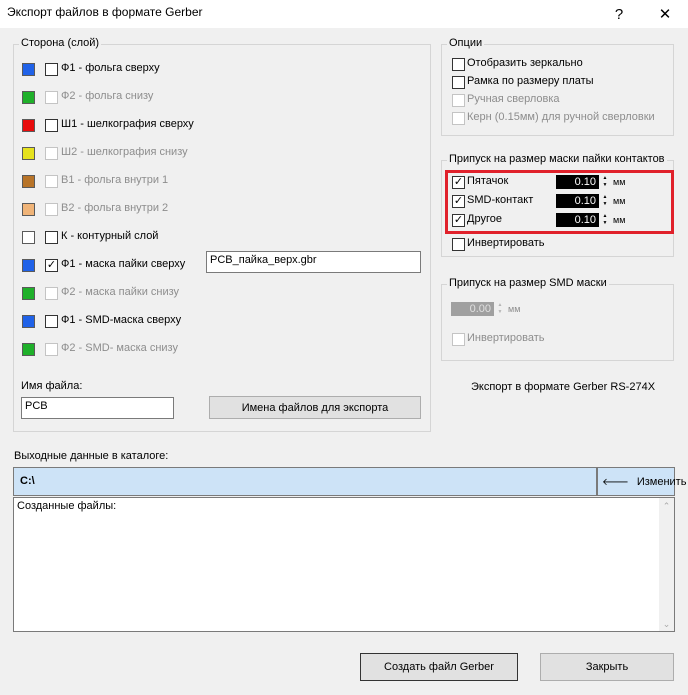 This screenshot has height=695, width=688. Describe the element at coordinates (119, 348) in the screenshot. I see `layer-label: Ф2 - SMD- маска снизу` at that location.